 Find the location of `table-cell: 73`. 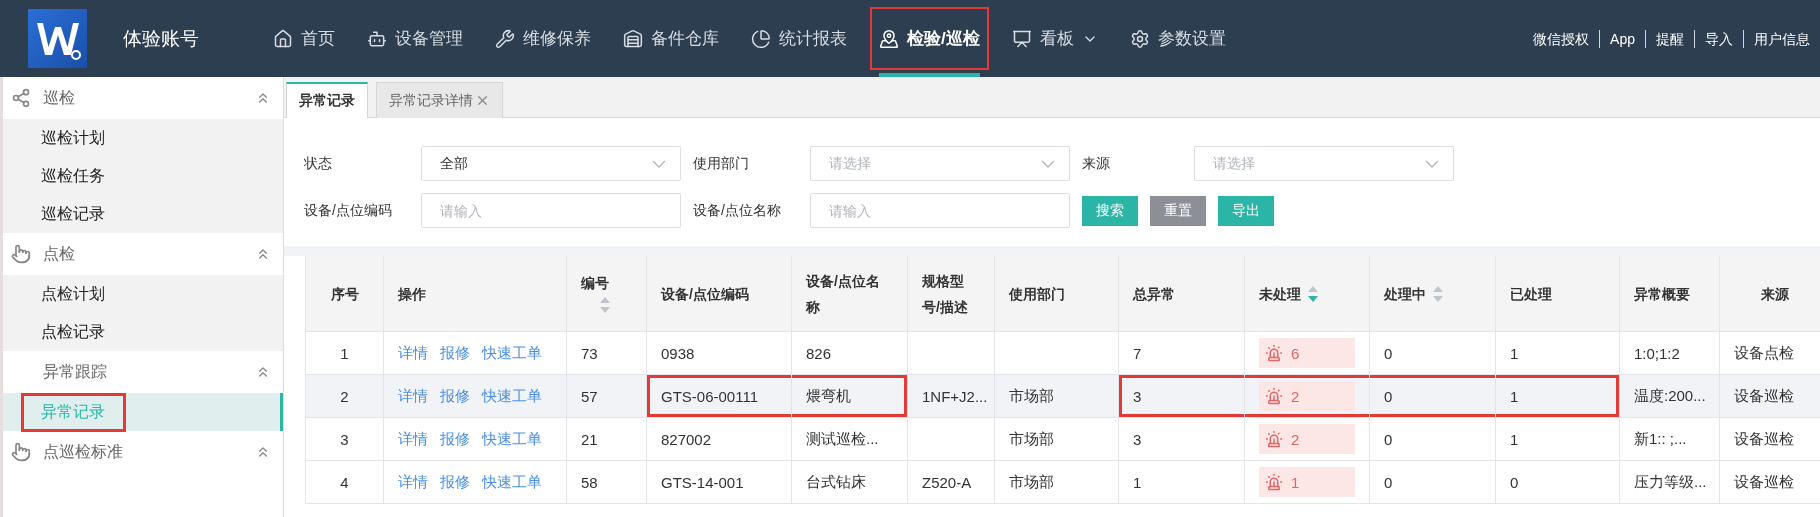

table-cell: 73 is located at coordinates (607, 353).